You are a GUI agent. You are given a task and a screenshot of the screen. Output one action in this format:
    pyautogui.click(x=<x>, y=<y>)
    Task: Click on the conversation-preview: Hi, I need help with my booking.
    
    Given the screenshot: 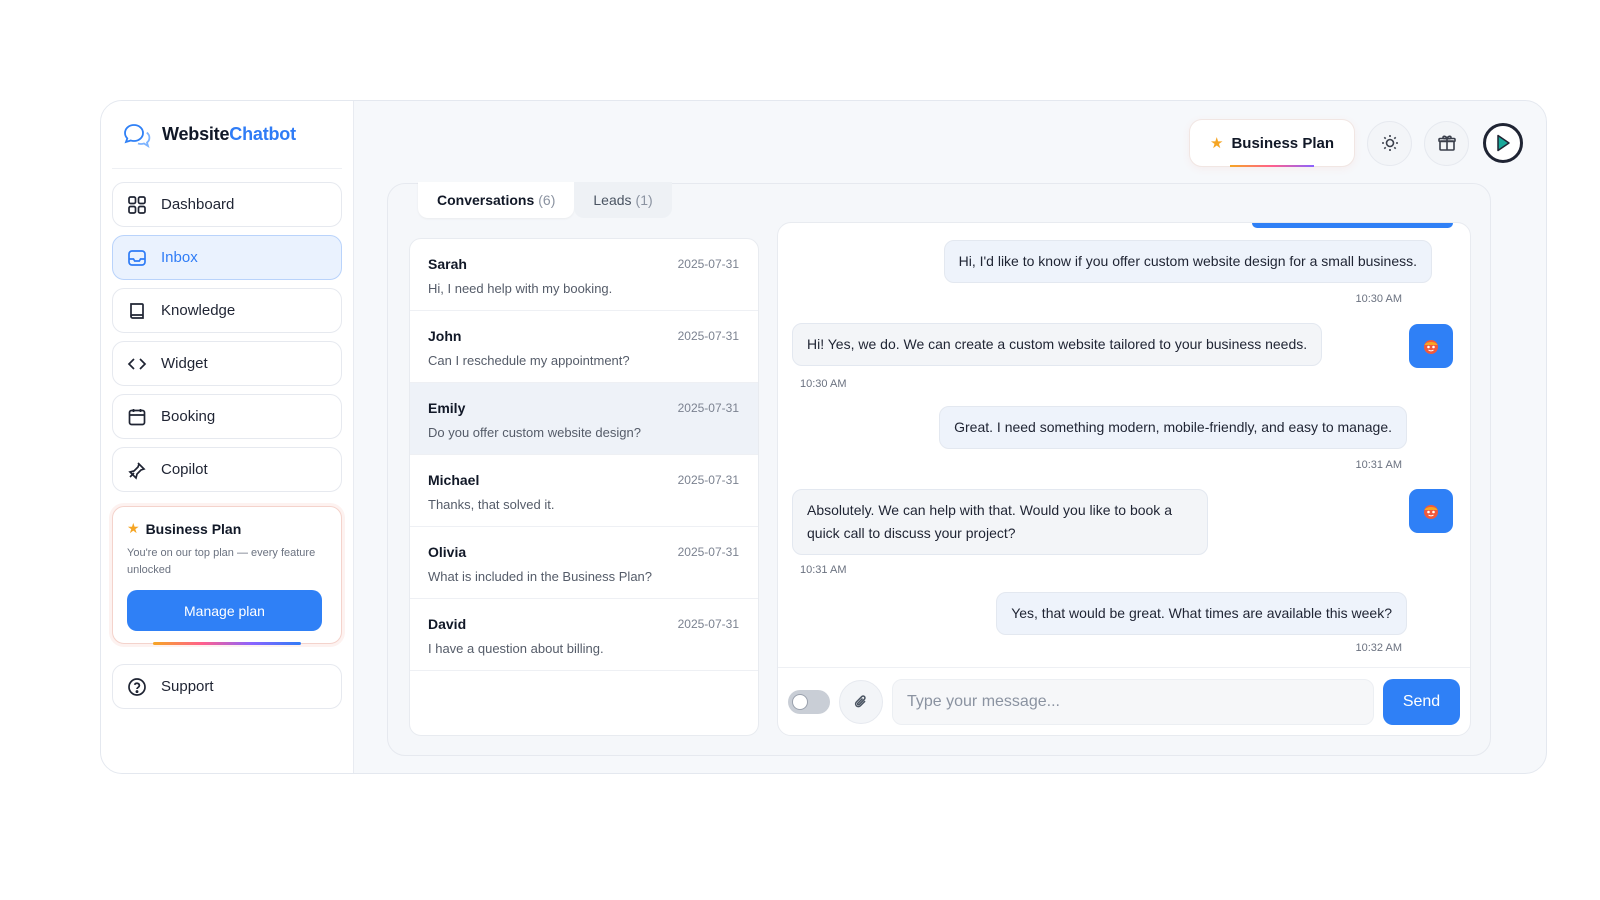 What is the action you would take?
    pyautogui.click(x=520, y=288)
    